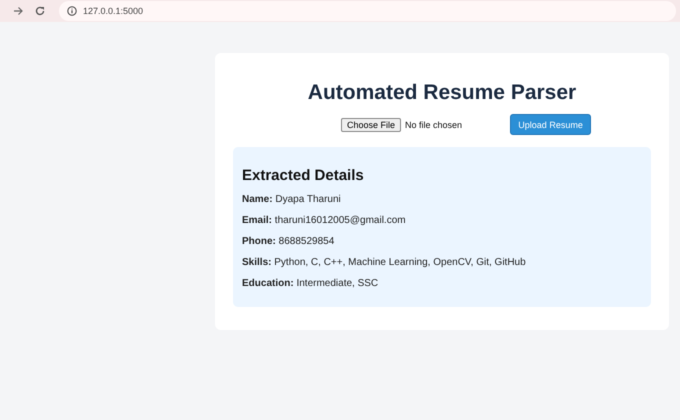  What do you see at coordinates (367, 11) in the screenshot?
I see `address-bar: 127.0.0.1:5000` at bounding box center [367, 11].